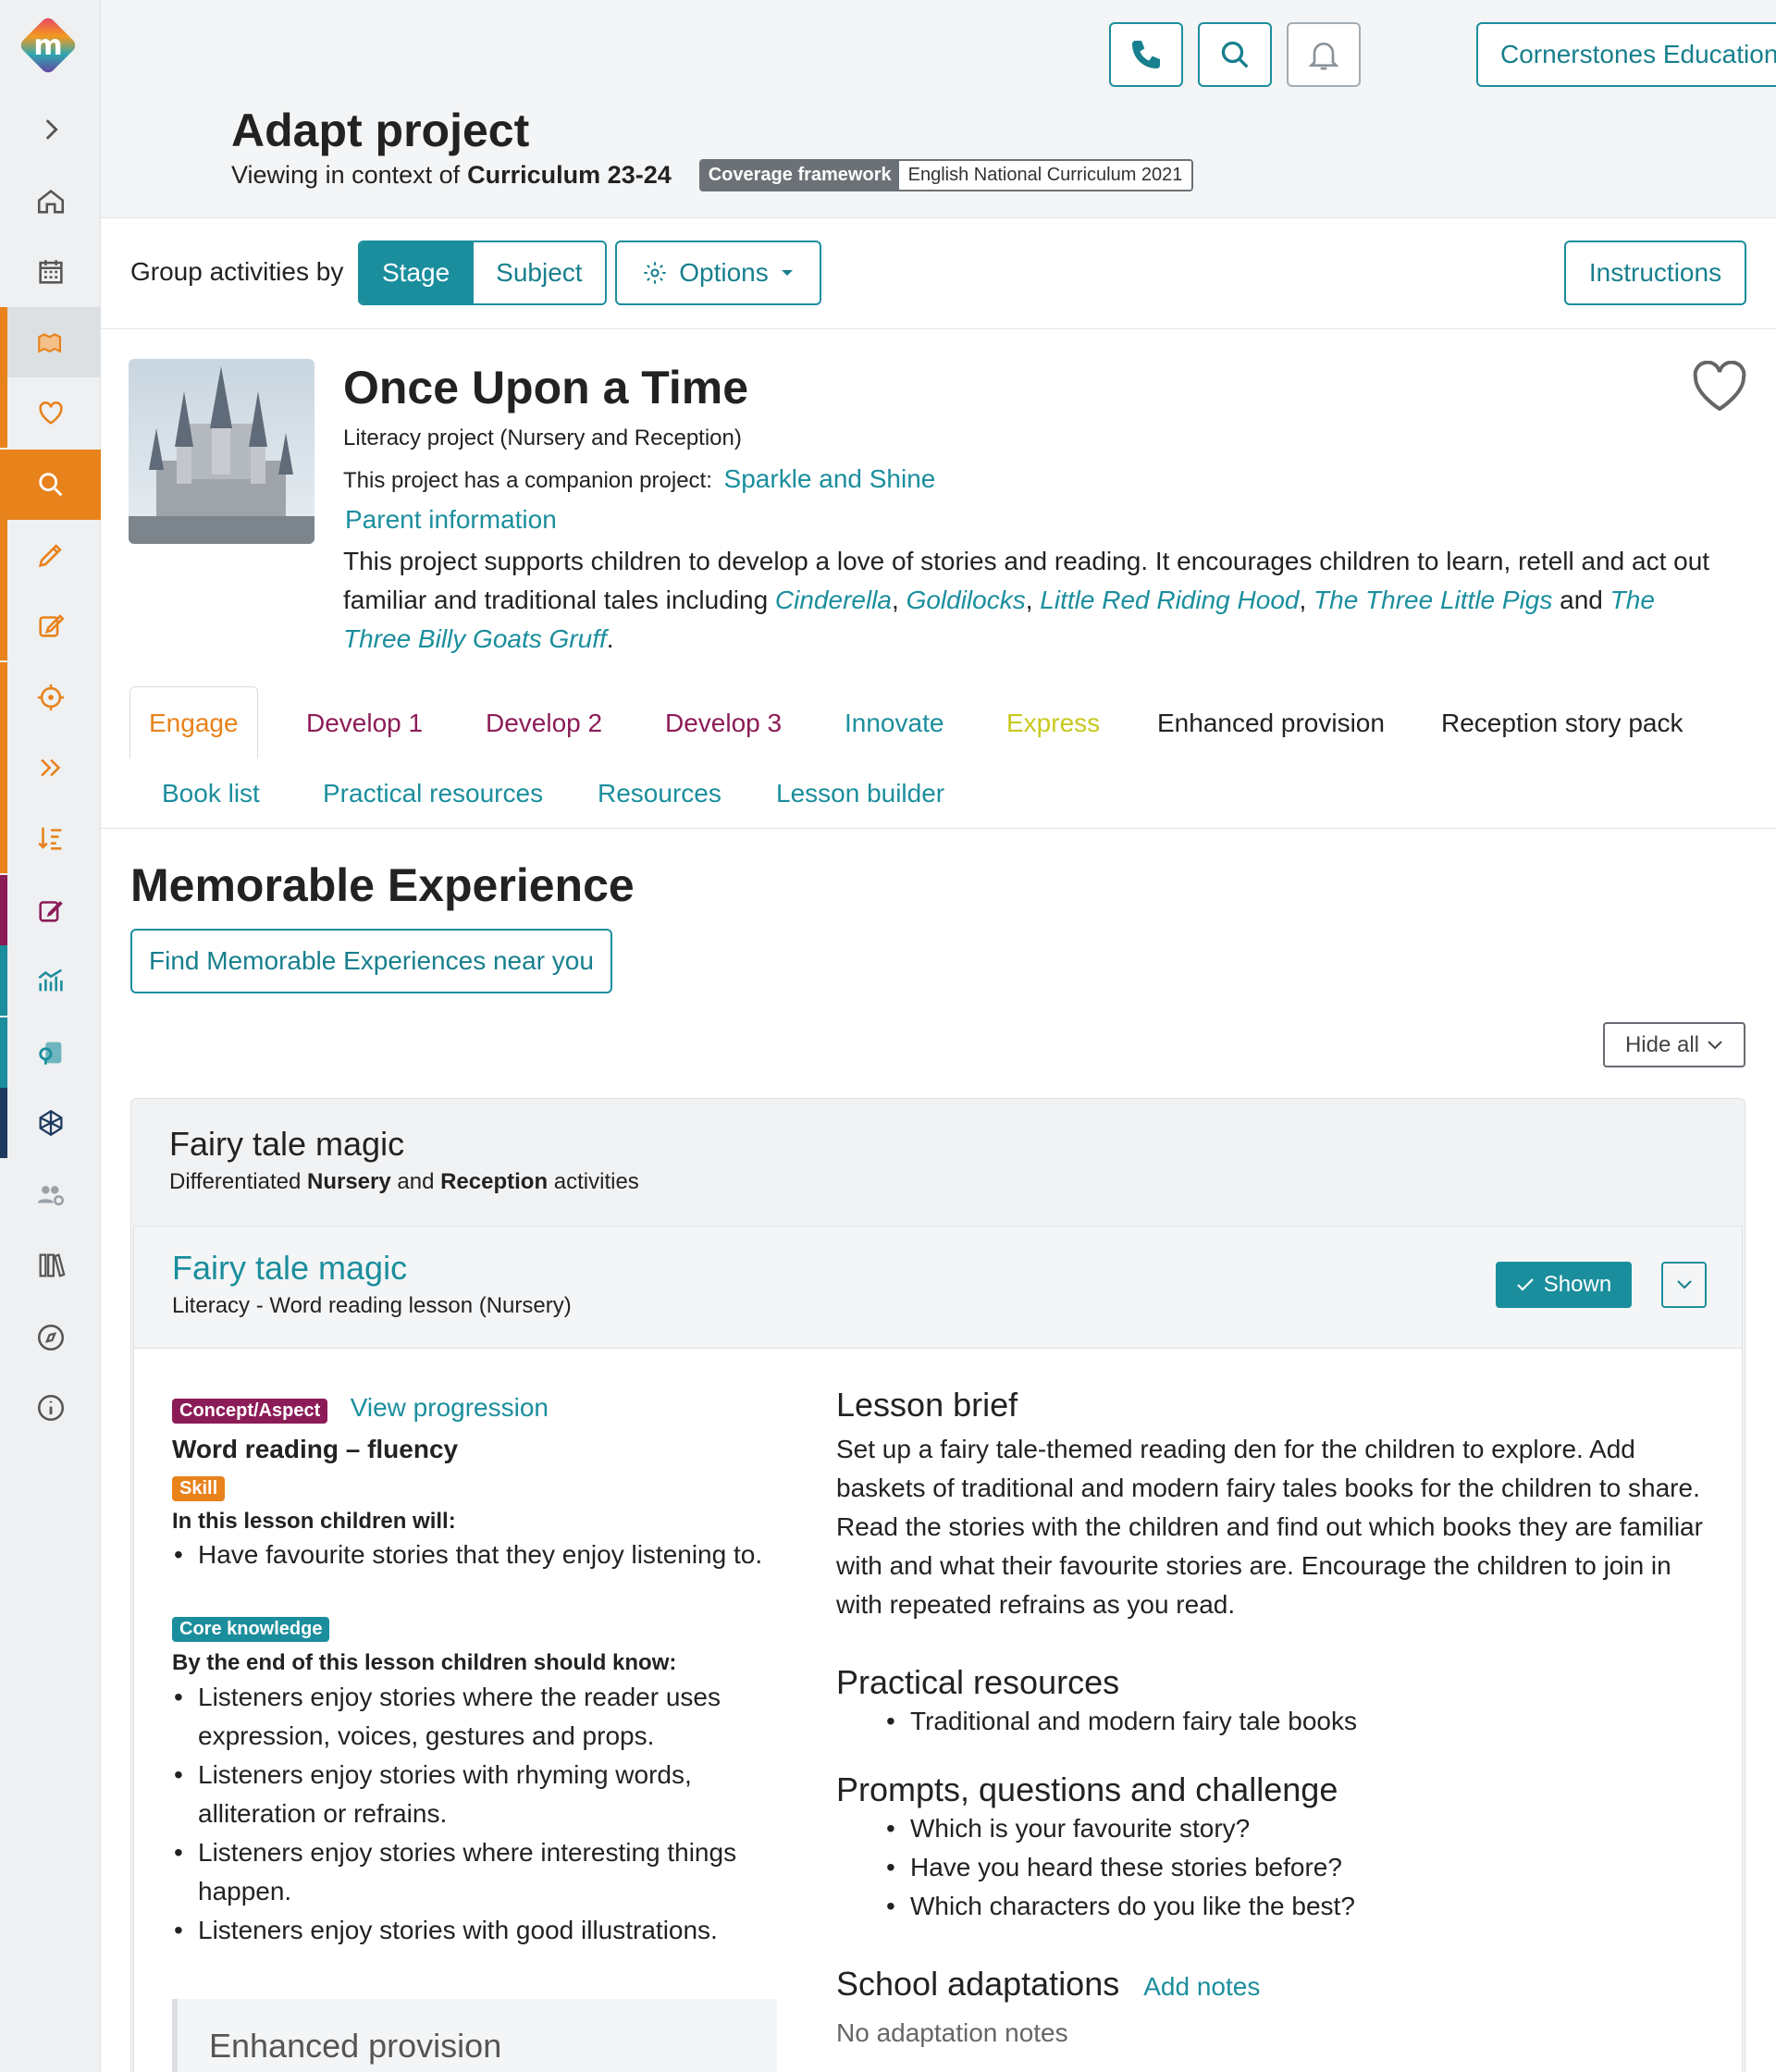 This screenshot has width=1776, height=2072. What do you see at coordinates (895, 724) in the screenshot?
I see `tab-innovate: Innovate` at bounding box center [895, 724].